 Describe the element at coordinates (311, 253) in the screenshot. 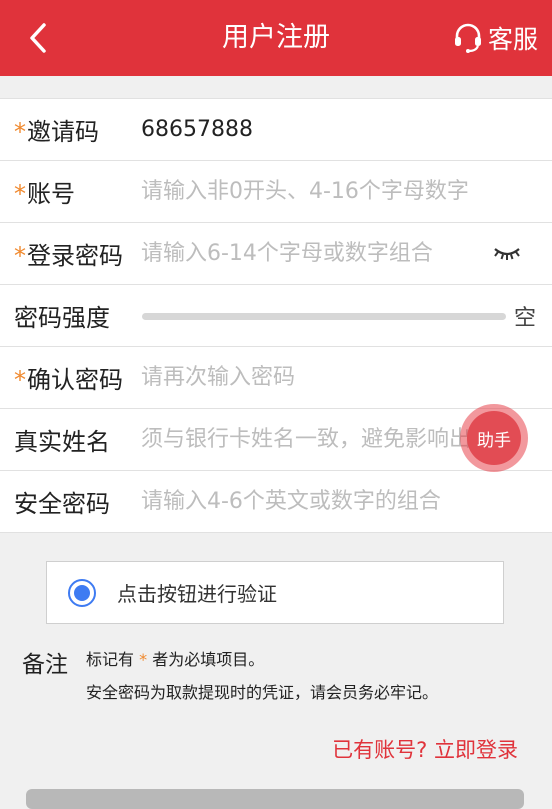

I see `password-input` at that location.